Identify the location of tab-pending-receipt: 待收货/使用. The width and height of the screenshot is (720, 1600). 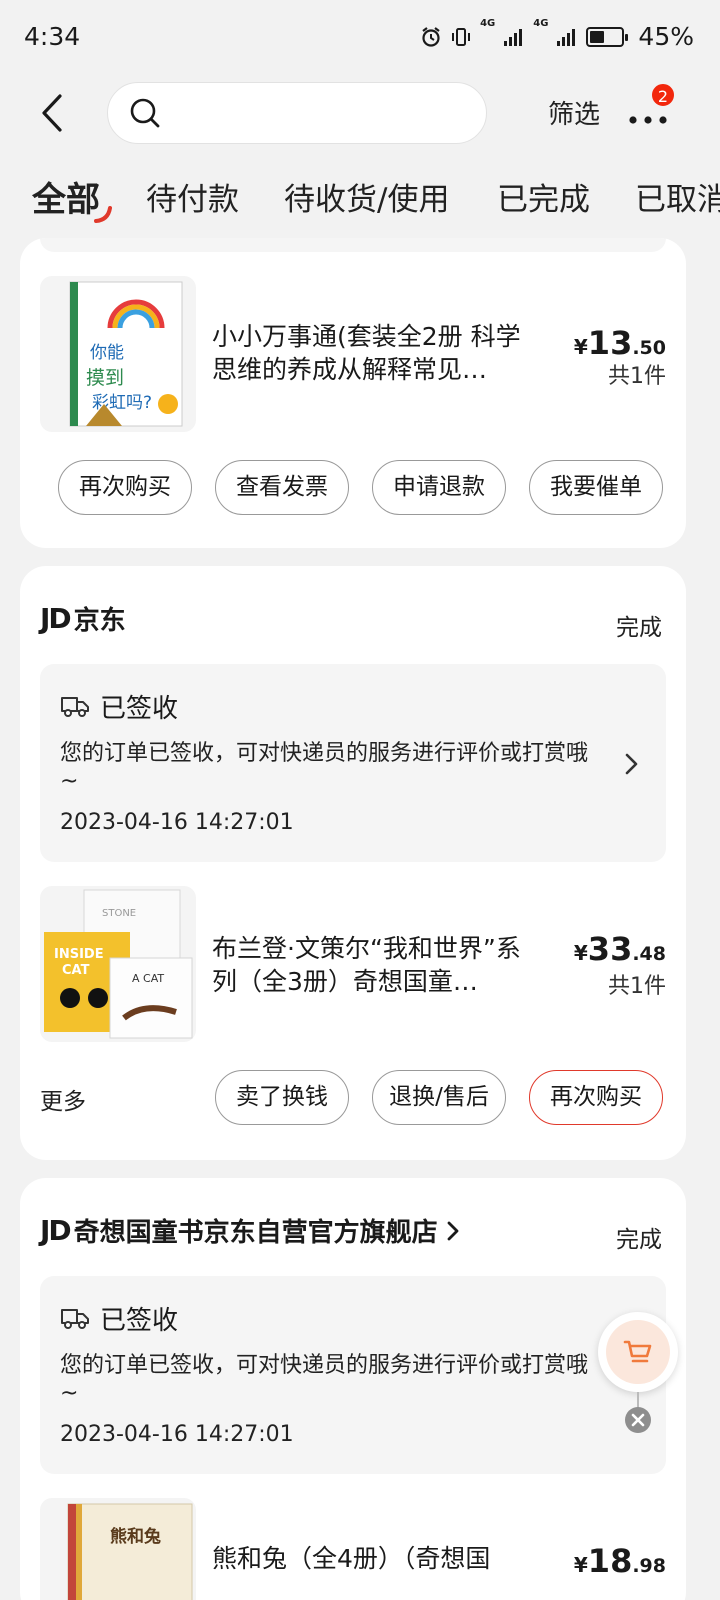
(366, 196).